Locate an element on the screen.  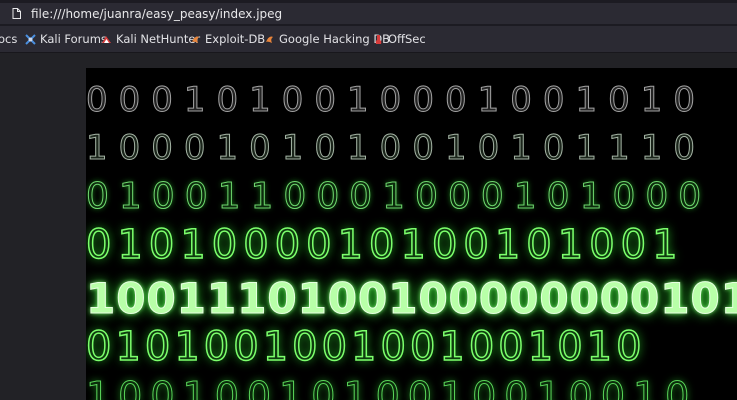
google-hacking-db-icon is located at coordinates (269, 39).